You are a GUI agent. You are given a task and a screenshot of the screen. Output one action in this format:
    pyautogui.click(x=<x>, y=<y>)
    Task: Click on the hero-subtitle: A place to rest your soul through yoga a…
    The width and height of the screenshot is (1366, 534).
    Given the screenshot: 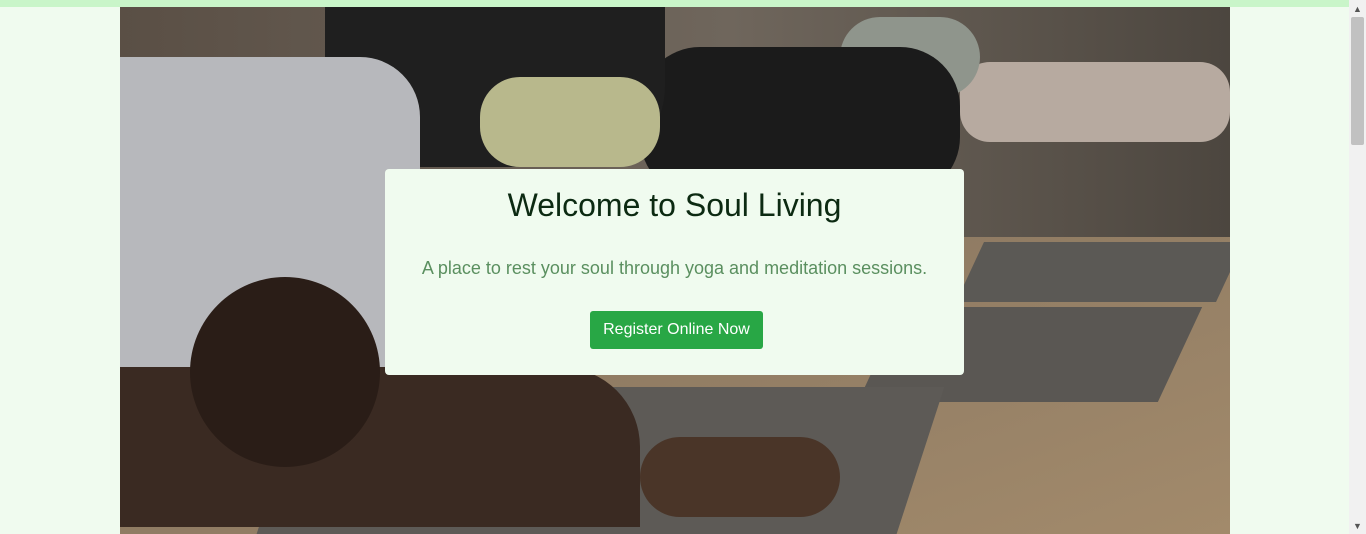 What is the action you would take?
    pyautogui.click(x=674, y=268)
    